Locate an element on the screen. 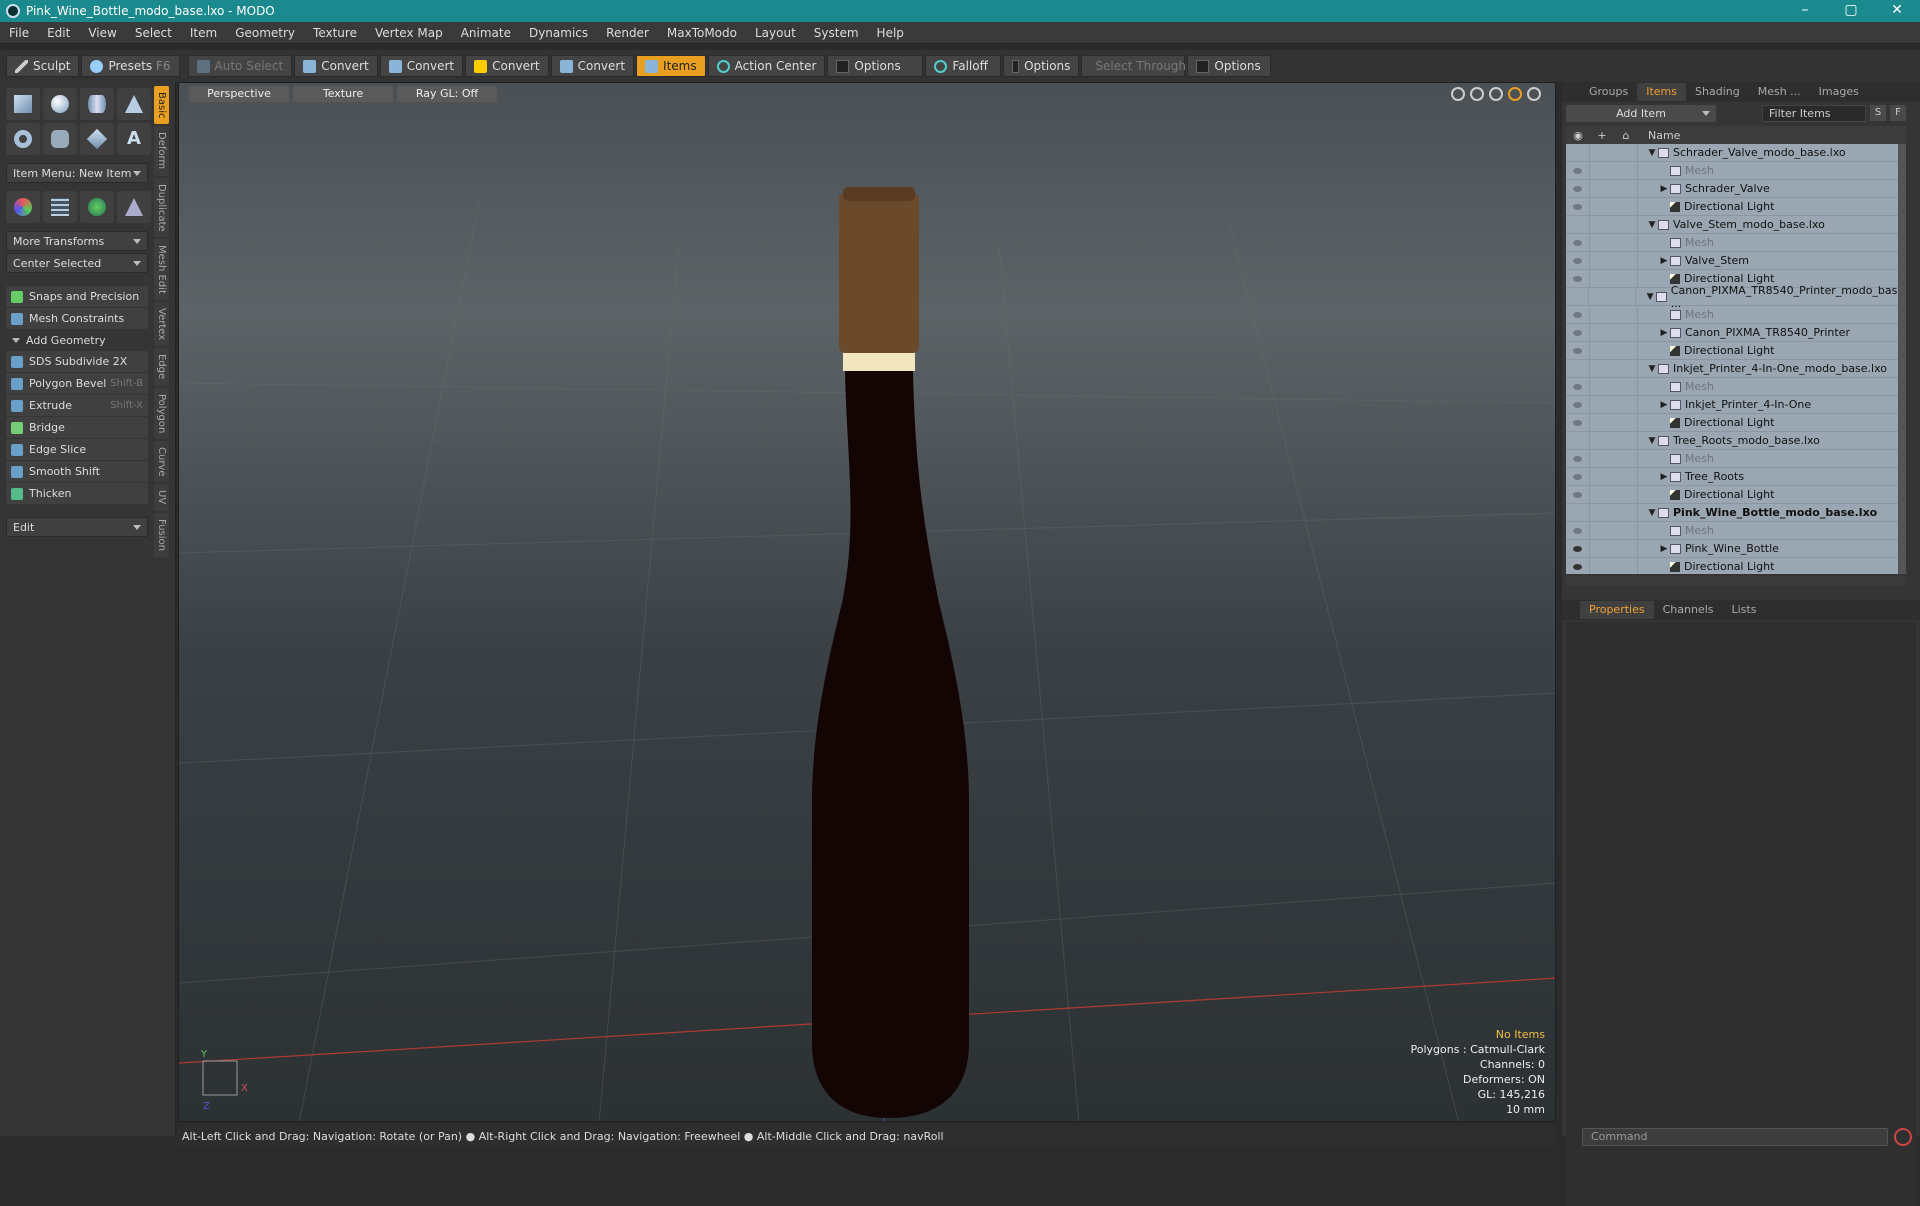 Image resolution: width=1920 pixels, height=1206 pixels. tree-row: ▼ Inkjet_Printer_4-In-One_modo_base.lxo is located at coordinates (1736, 368).